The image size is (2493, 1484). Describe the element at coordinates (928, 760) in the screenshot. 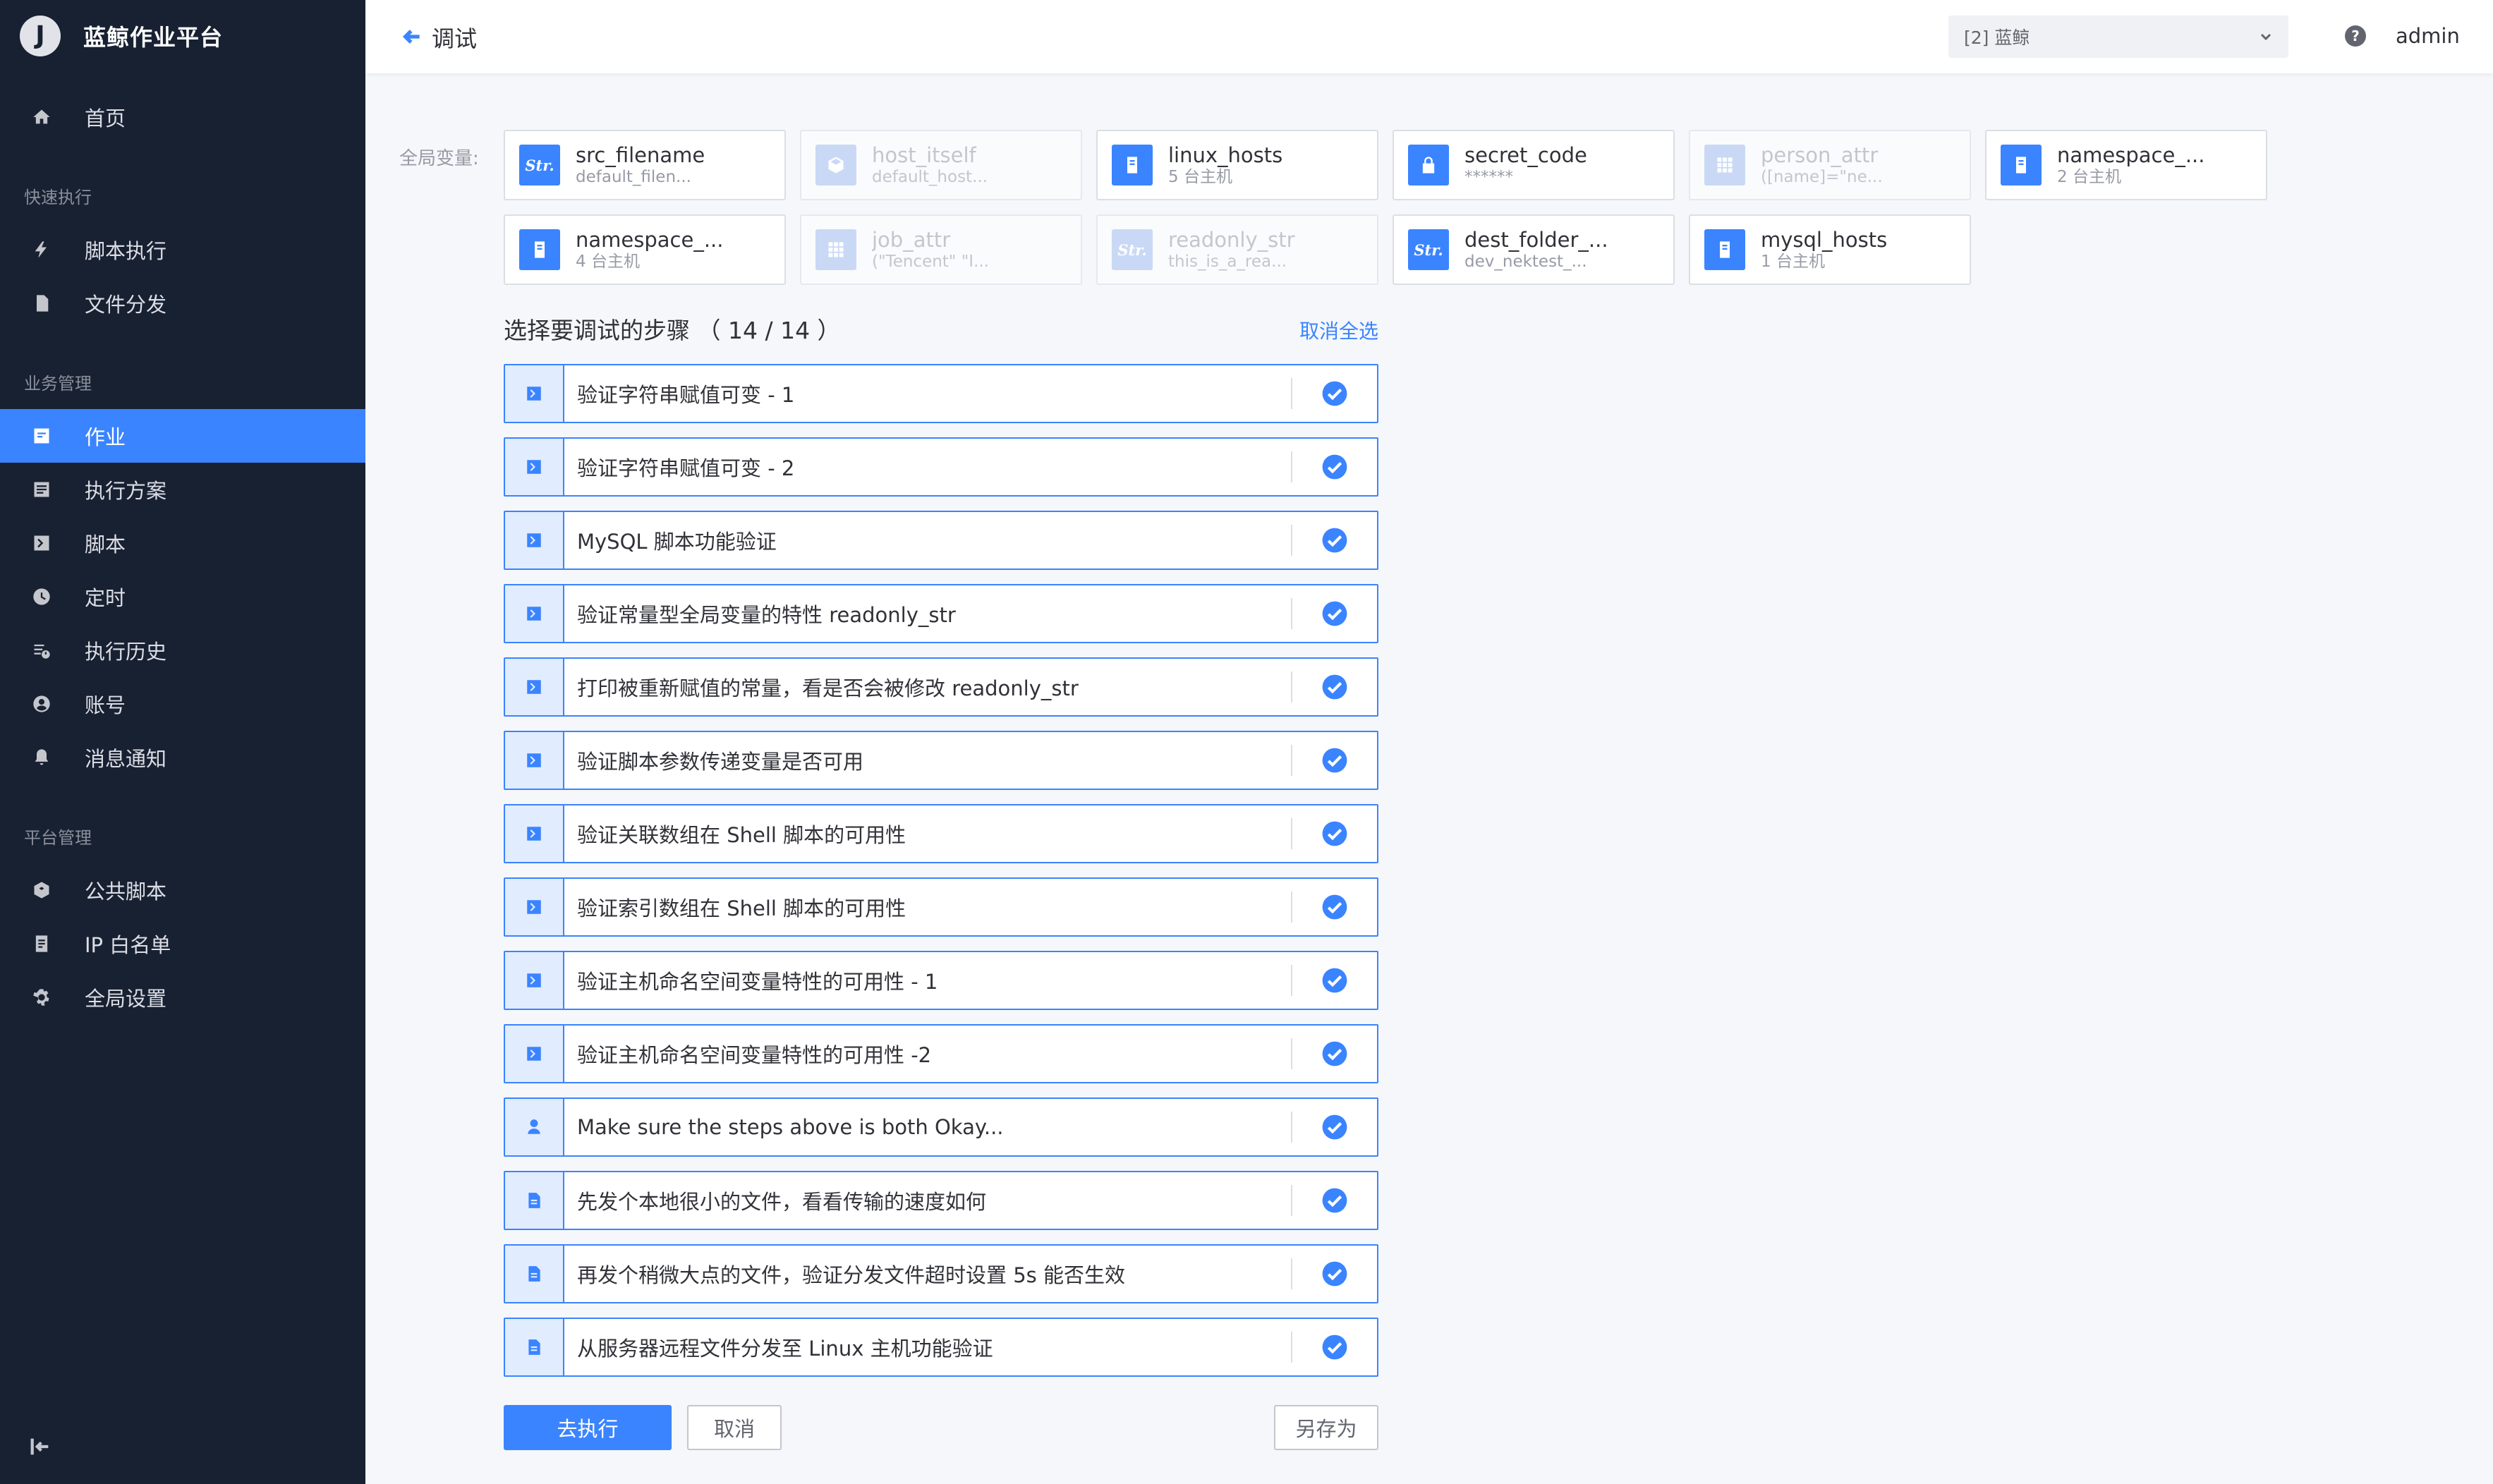

I see `step-name: 验证脚本参数传递变量是否可用` at that location.